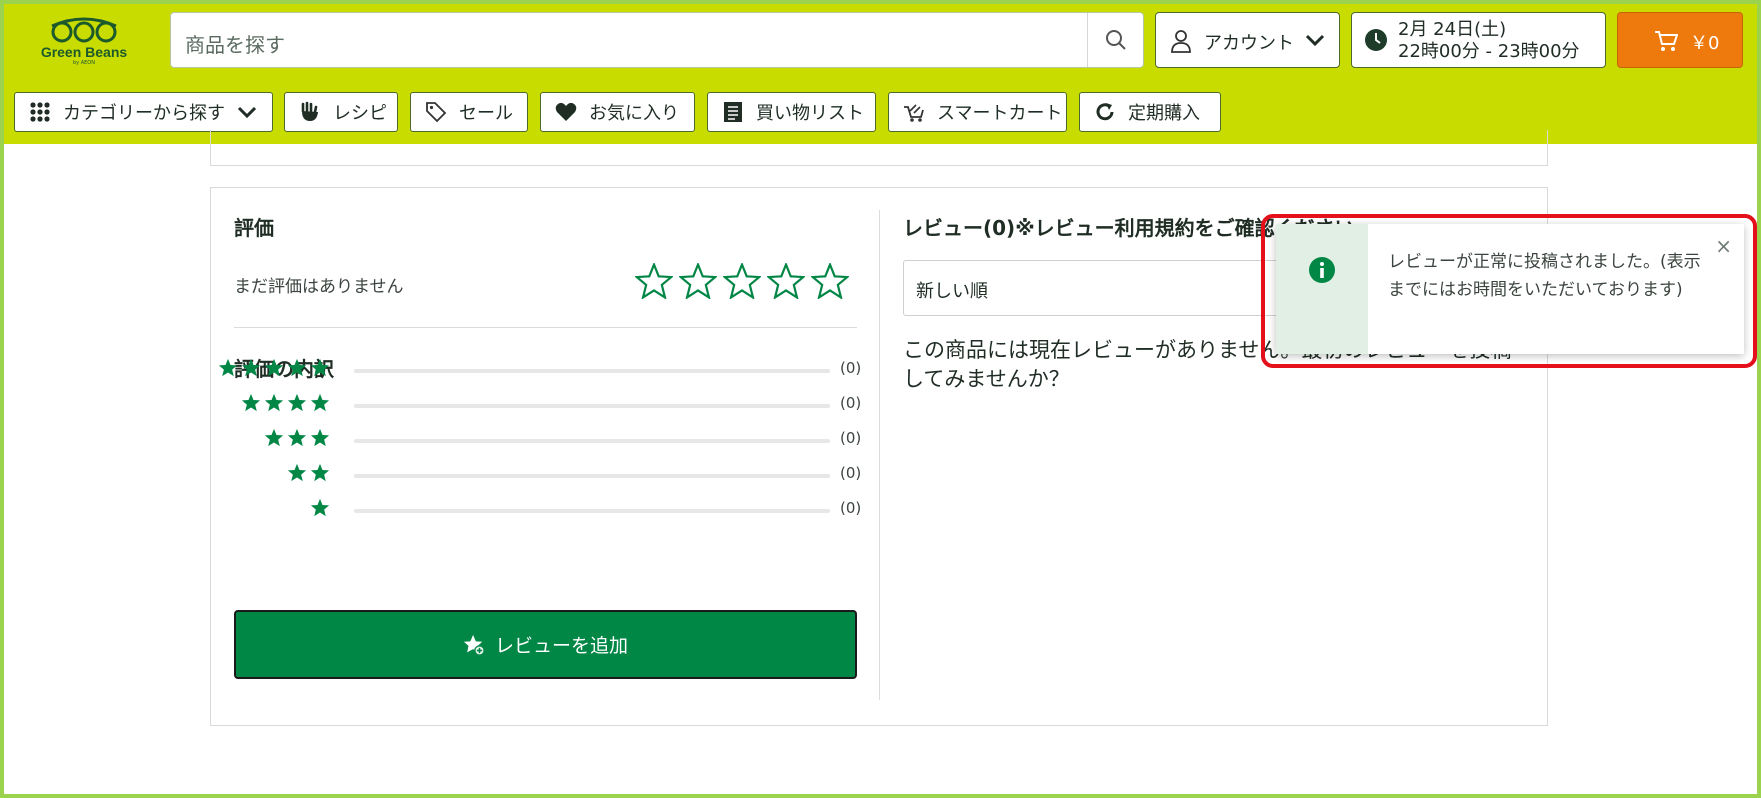 This screenshot has height=798, width=1761. What do you see at coordinates (545, 327) in the screenshot?
I see `section-divider` at bounding box center [545, 327].